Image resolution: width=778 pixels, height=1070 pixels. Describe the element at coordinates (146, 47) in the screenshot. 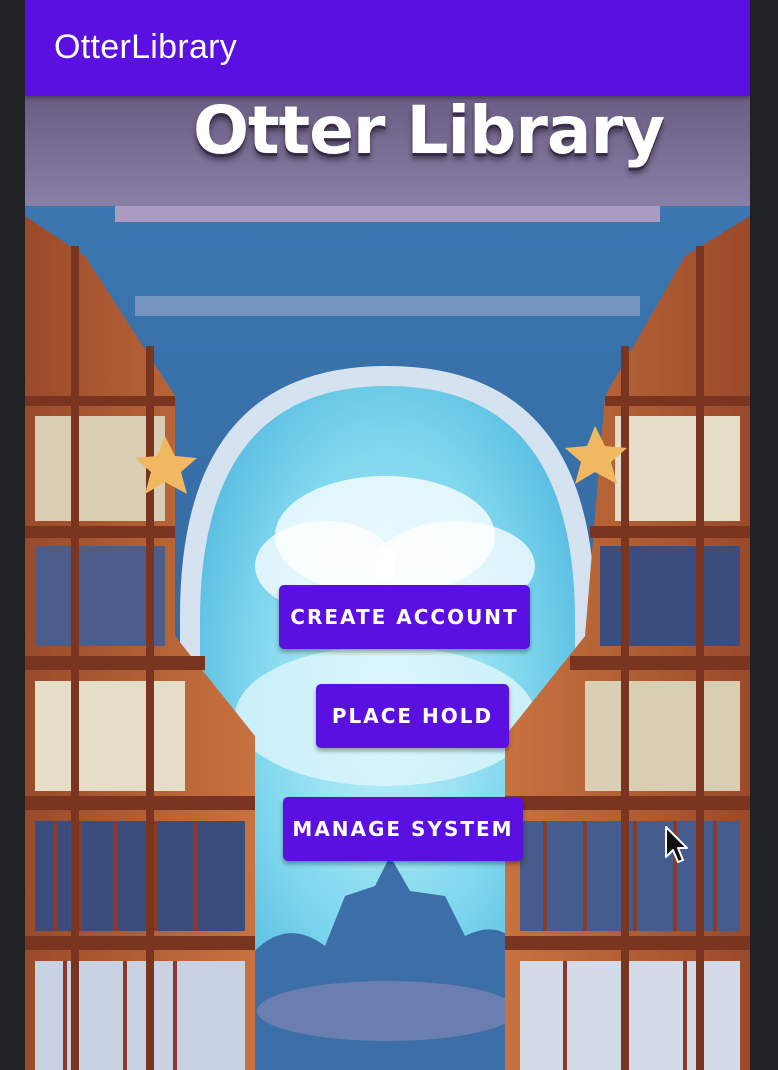

I see `app-bar-title: OtterLibrary` at that location.